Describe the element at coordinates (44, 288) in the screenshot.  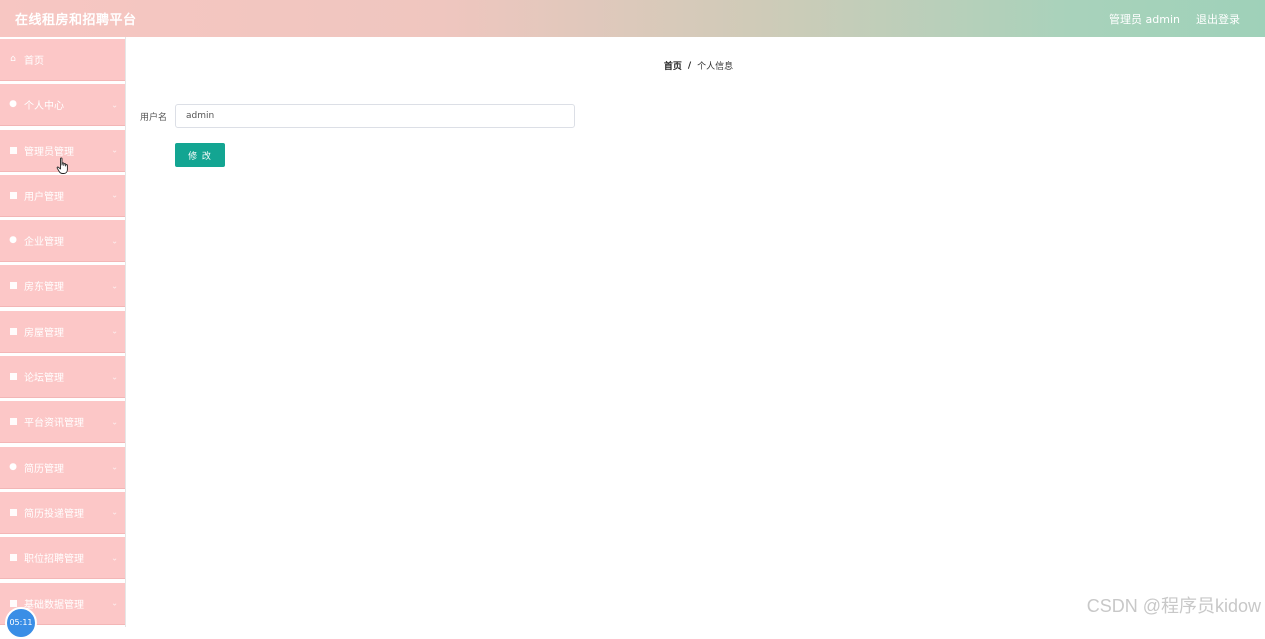
I see `sidebar-item-label: 房东管理` at that location.